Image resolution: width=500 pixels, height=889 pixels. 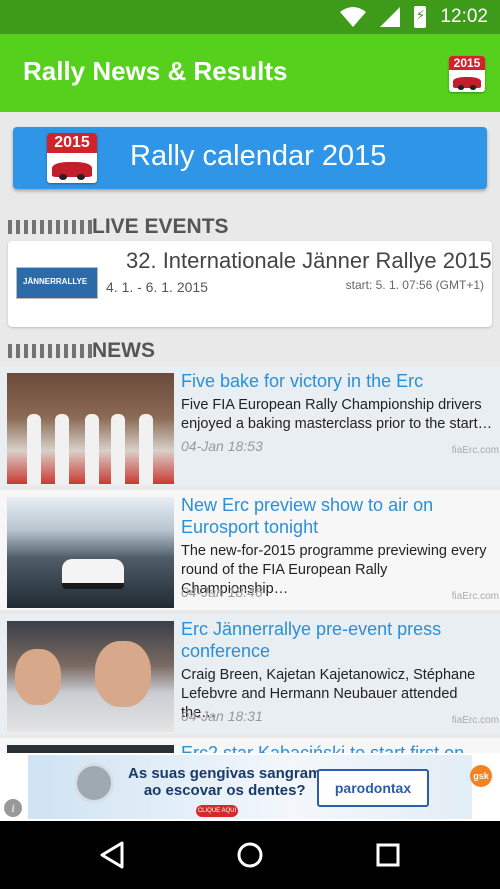 I want to click on news-title-line: Erc Jännerrallye pre-event press, so click(x=311, y=629).